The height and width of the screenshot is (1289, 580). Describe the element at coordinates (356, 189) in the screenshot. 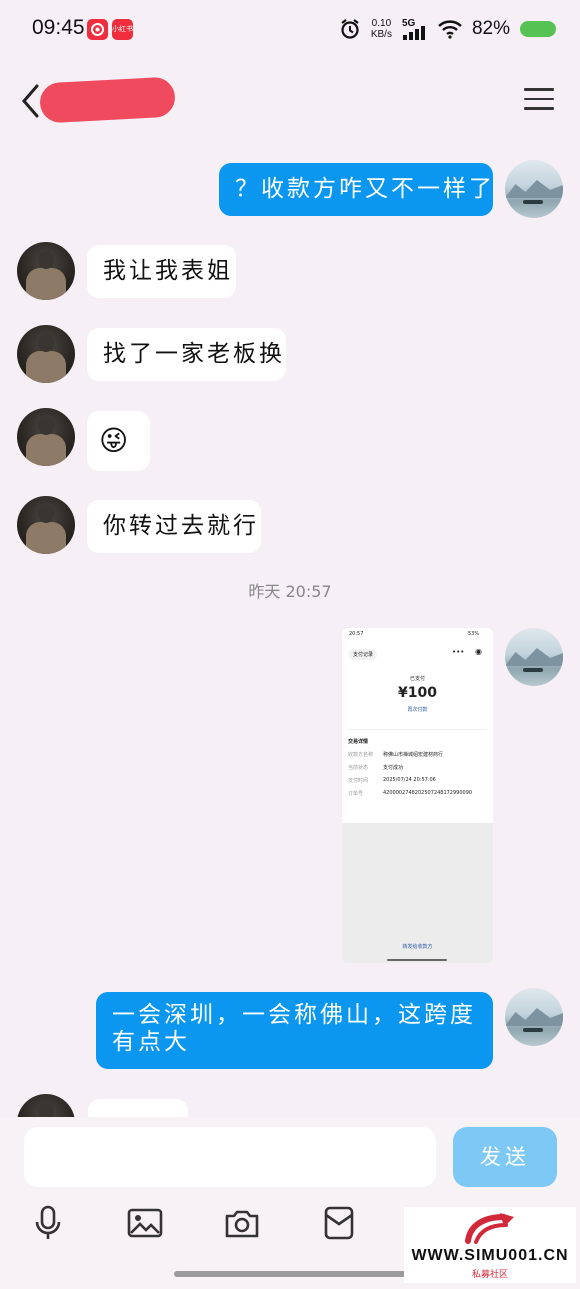

I see `outgoing-message: ？收款方咋又不一样了` at that location.